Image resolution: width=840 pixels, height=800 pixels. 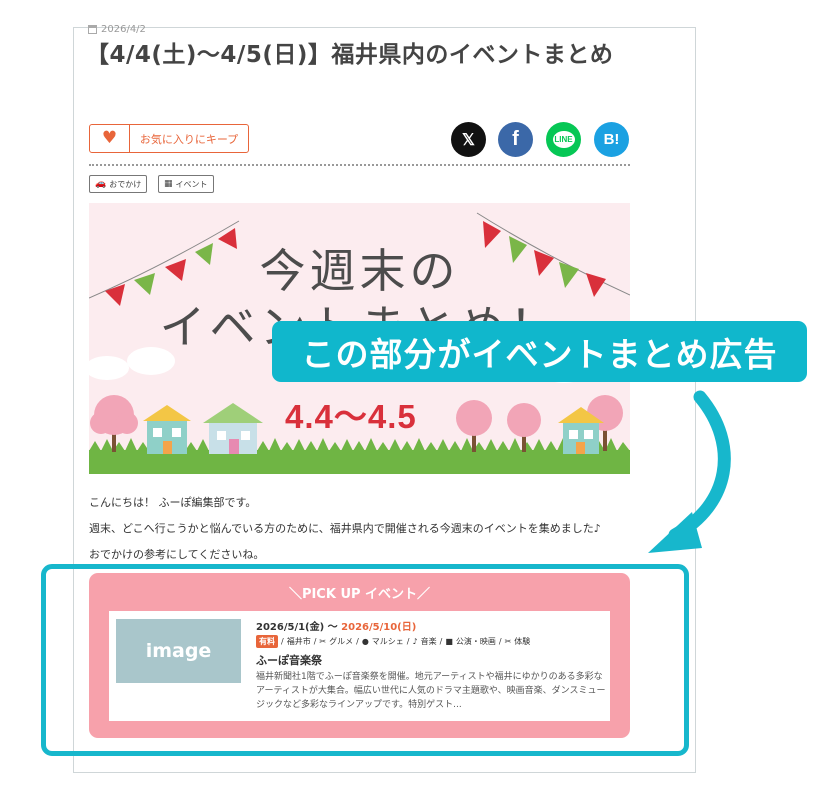 What do you see at coordinates (189, 139) in the screenshot?
I see `keep-favorite-label: お気に入りにキープ` at bounding box center [189, 139].